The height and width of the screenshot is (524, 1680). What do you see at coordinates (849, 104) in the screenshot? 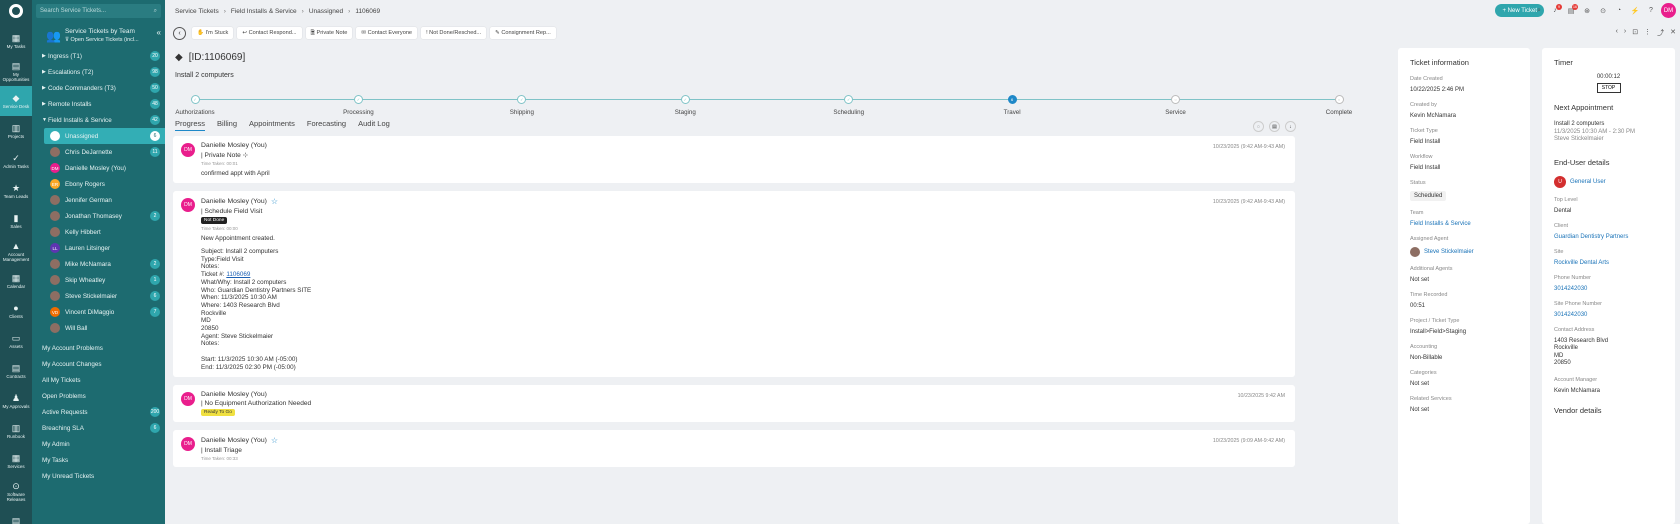
I see `step-scheduling: ✓ Scheduling` at bounding box center [849, 104].